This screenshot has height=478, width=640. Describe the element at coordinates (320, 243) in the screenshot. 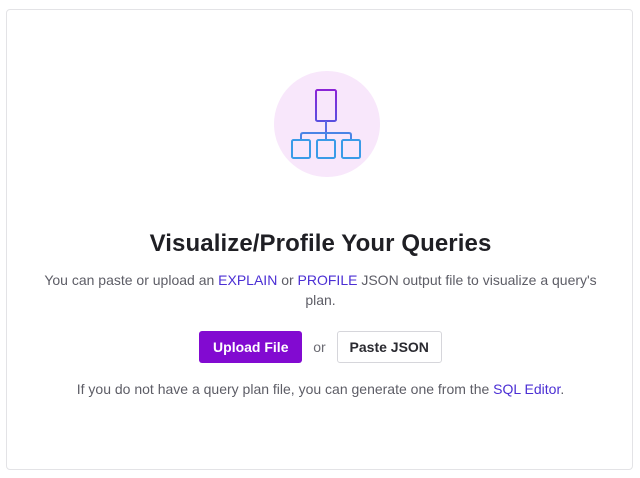

I see `page-title: Visualize/Profile Your Queries` at that location.